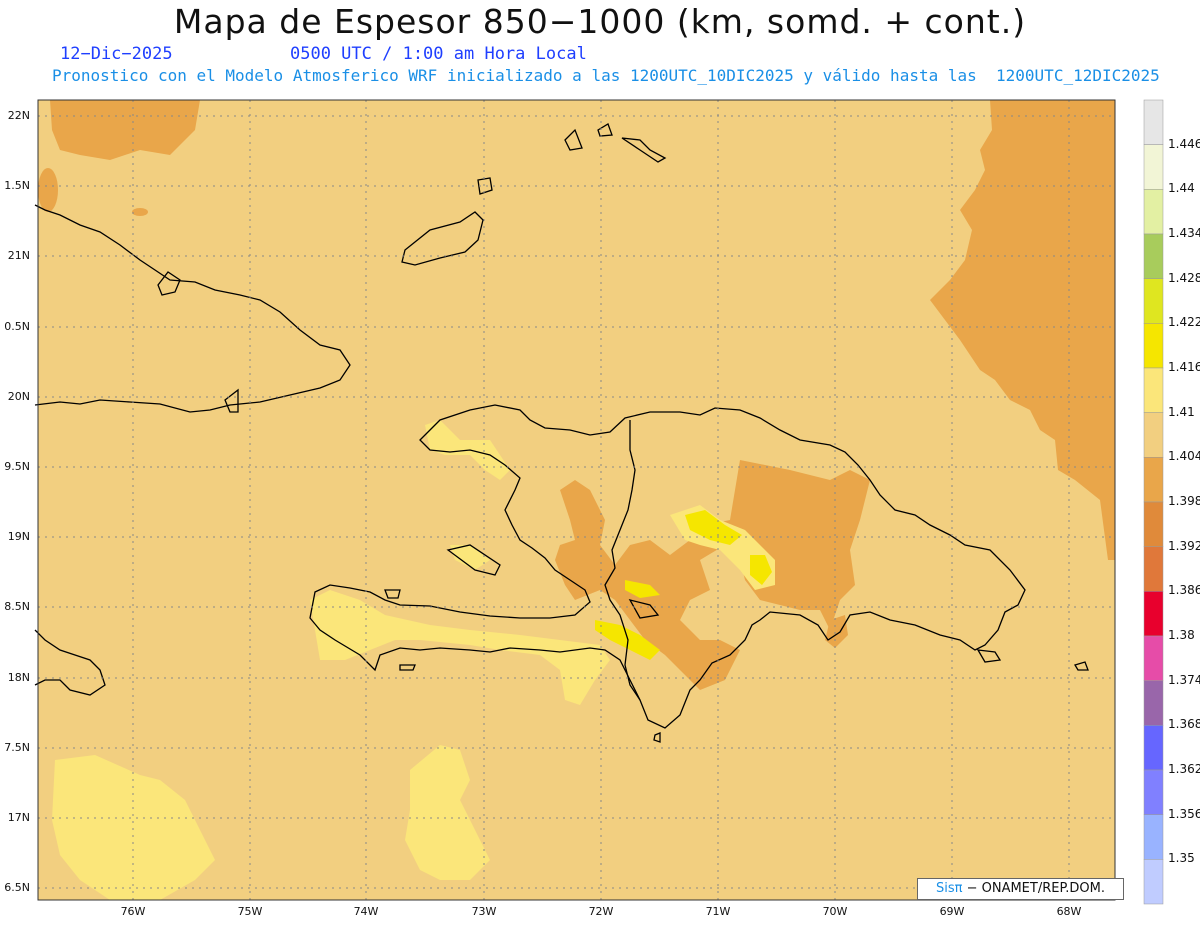  What do you see at coordinates (438, 54) in the screenshot?
I see `forecast-time: 0500 UTC / 1:00 am Hora Local` at bounding box center [438, 54].